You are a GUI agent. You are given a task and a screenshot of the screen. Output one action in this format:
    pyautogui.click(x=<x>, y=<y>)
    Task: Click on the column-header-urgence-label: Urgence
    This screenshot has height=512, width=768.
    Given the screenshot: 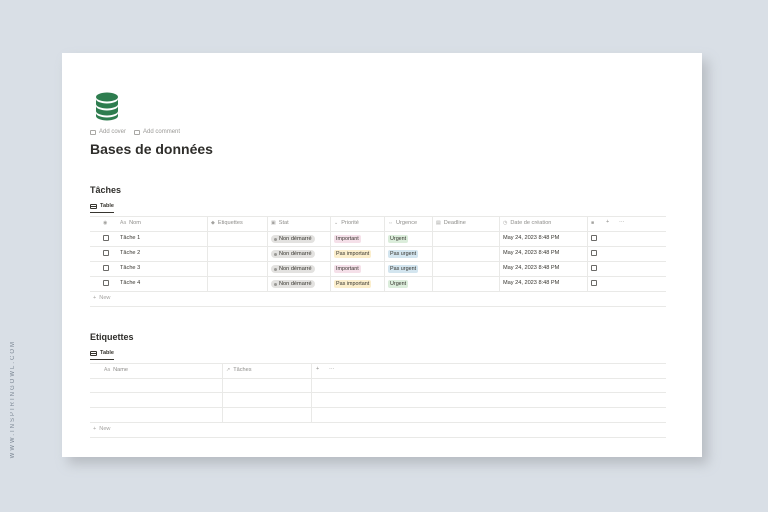 What is the action you would take?
    pyautogui.click(x=407, y=223)
    